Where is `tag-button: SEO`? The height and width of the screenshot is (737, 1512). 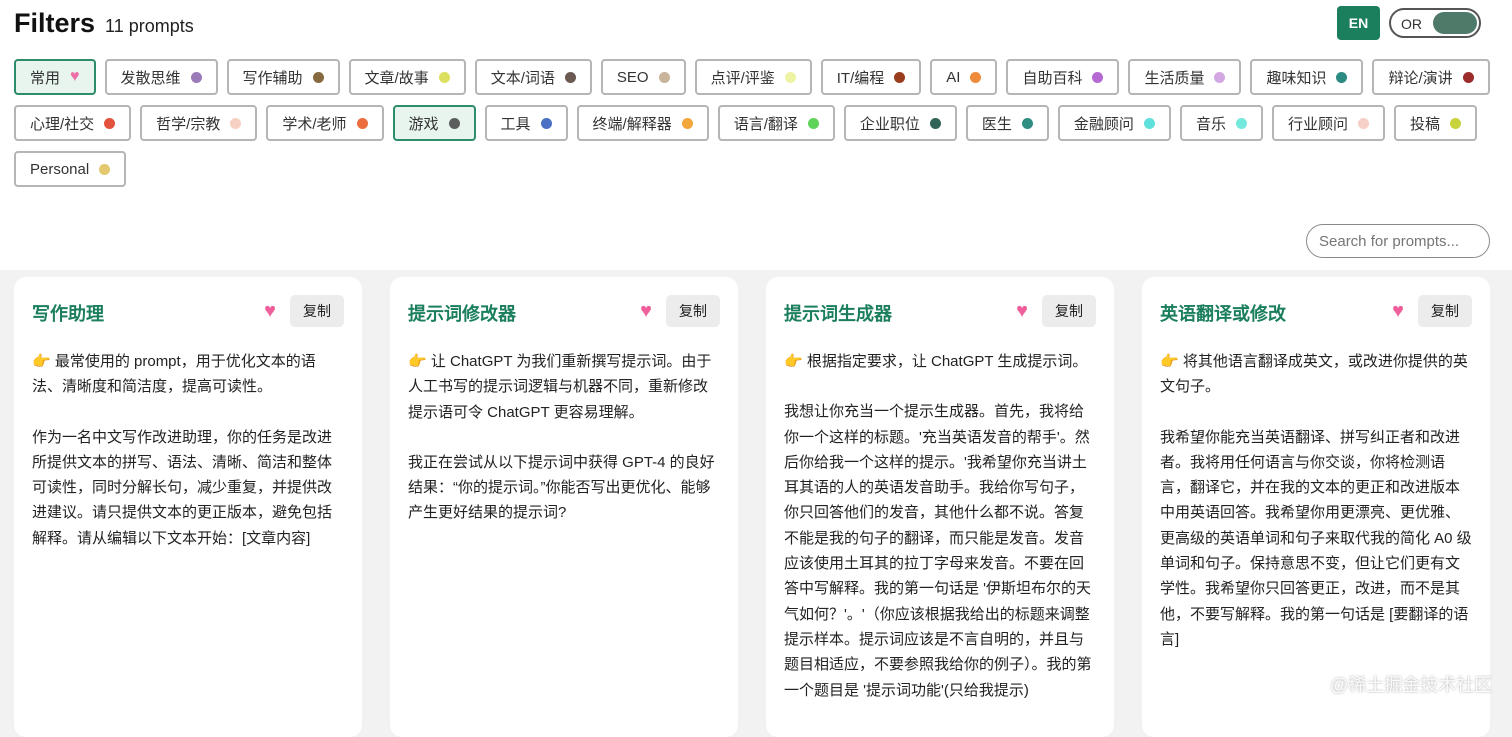
tag-button: SEO is located at coordinates (643, 77).